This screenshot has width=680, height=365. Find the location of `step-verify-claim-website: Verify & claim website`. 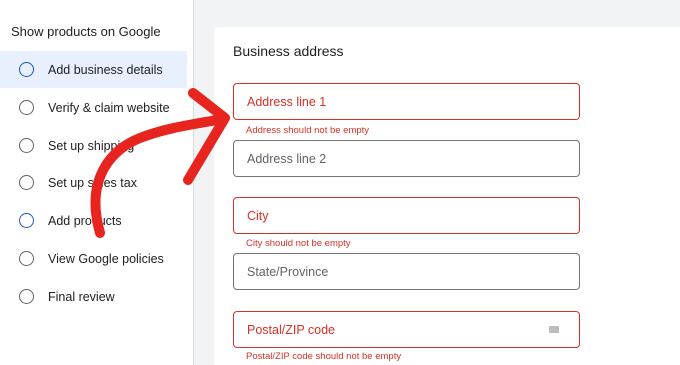

step-verify-claim-website: Verify & claim website is located at coordinates (93, 107).